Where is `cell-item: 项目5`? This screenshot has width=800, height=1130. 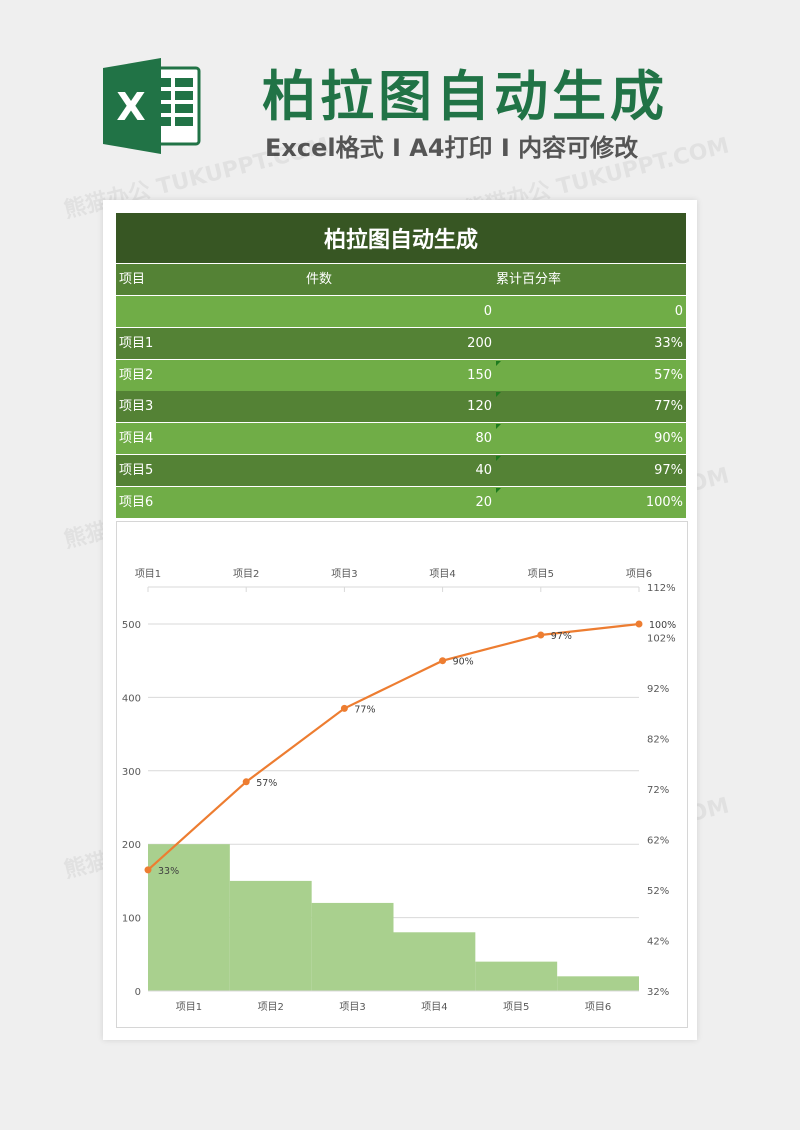 cell-item: 项目5 is located at coordinates (136, 470).